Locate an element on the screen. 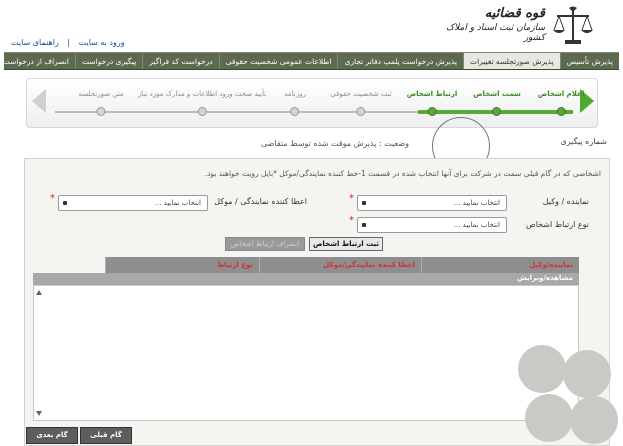 This screenshot has width=623, height=446. wizard-step: ارتباط اشخاص is located at coordinates (432, 101).